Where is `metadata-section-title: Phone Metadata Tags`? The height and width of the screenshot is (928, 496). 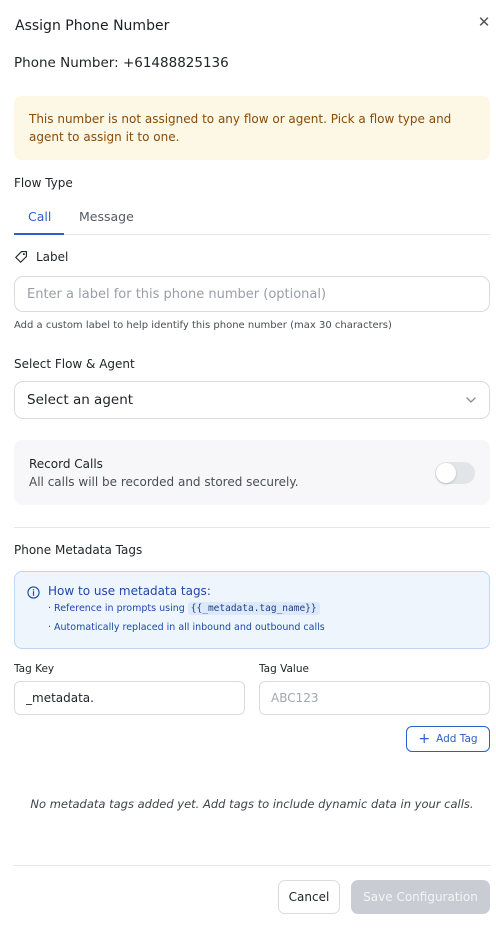 metadata-section-title: Phone Metadata Tags is located at coordinates (78, 550).